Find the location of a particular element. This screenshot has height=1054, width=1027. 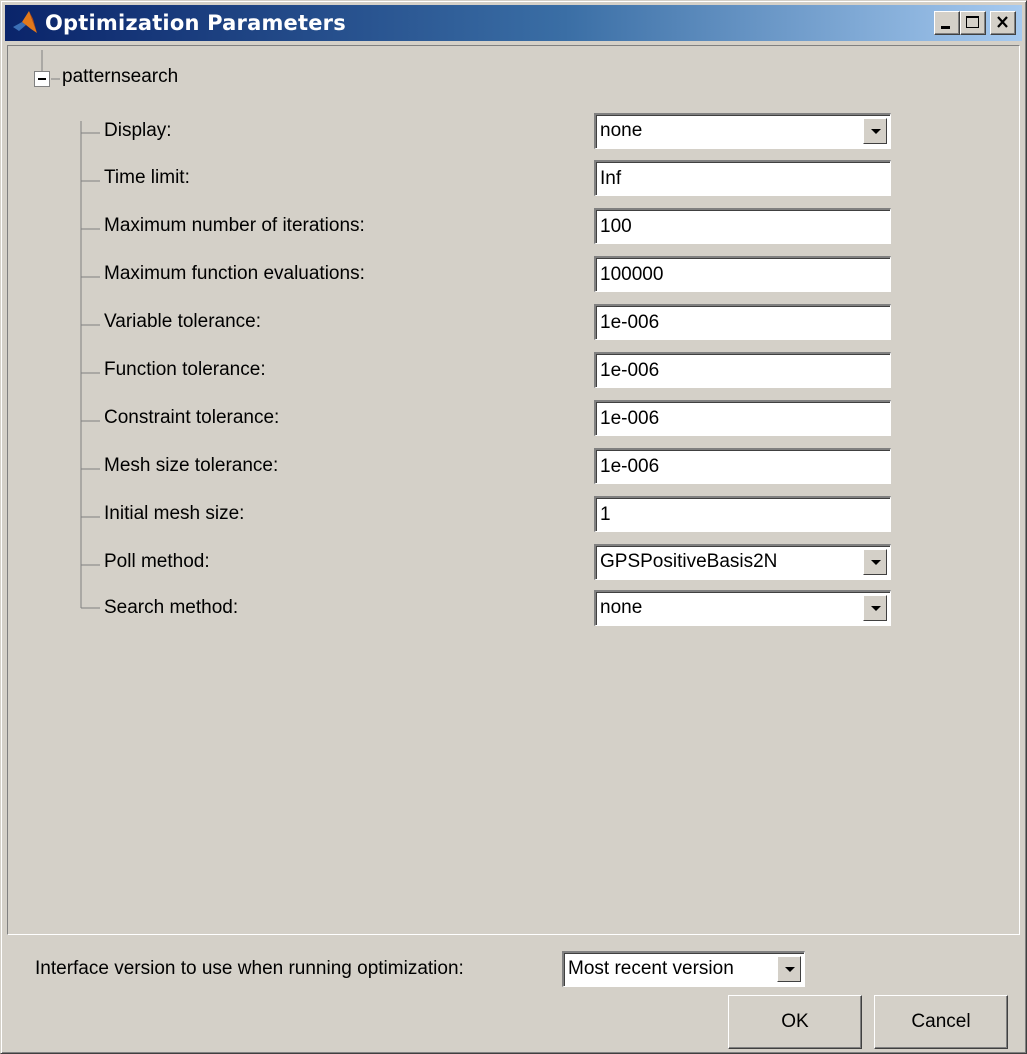

poll-method-select: GPSPositiveBasis2N is located at coordinates (742, 562).